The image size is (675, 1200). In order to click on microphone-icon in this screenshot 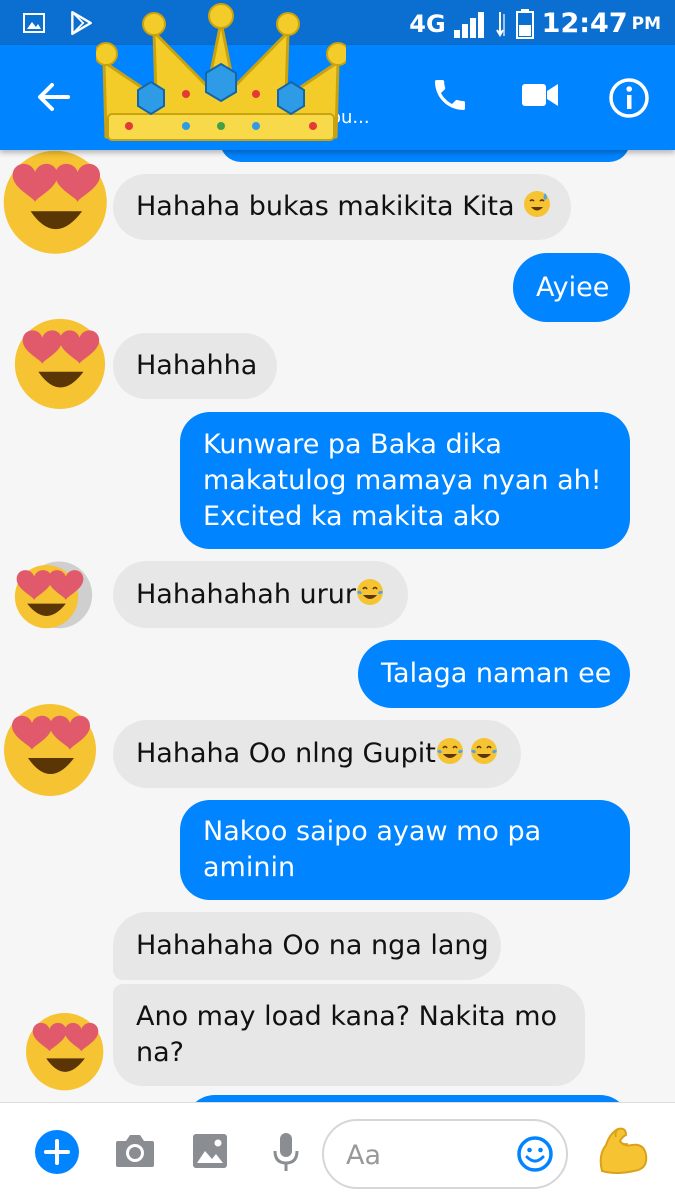, I will do `click(286, 1152)`.